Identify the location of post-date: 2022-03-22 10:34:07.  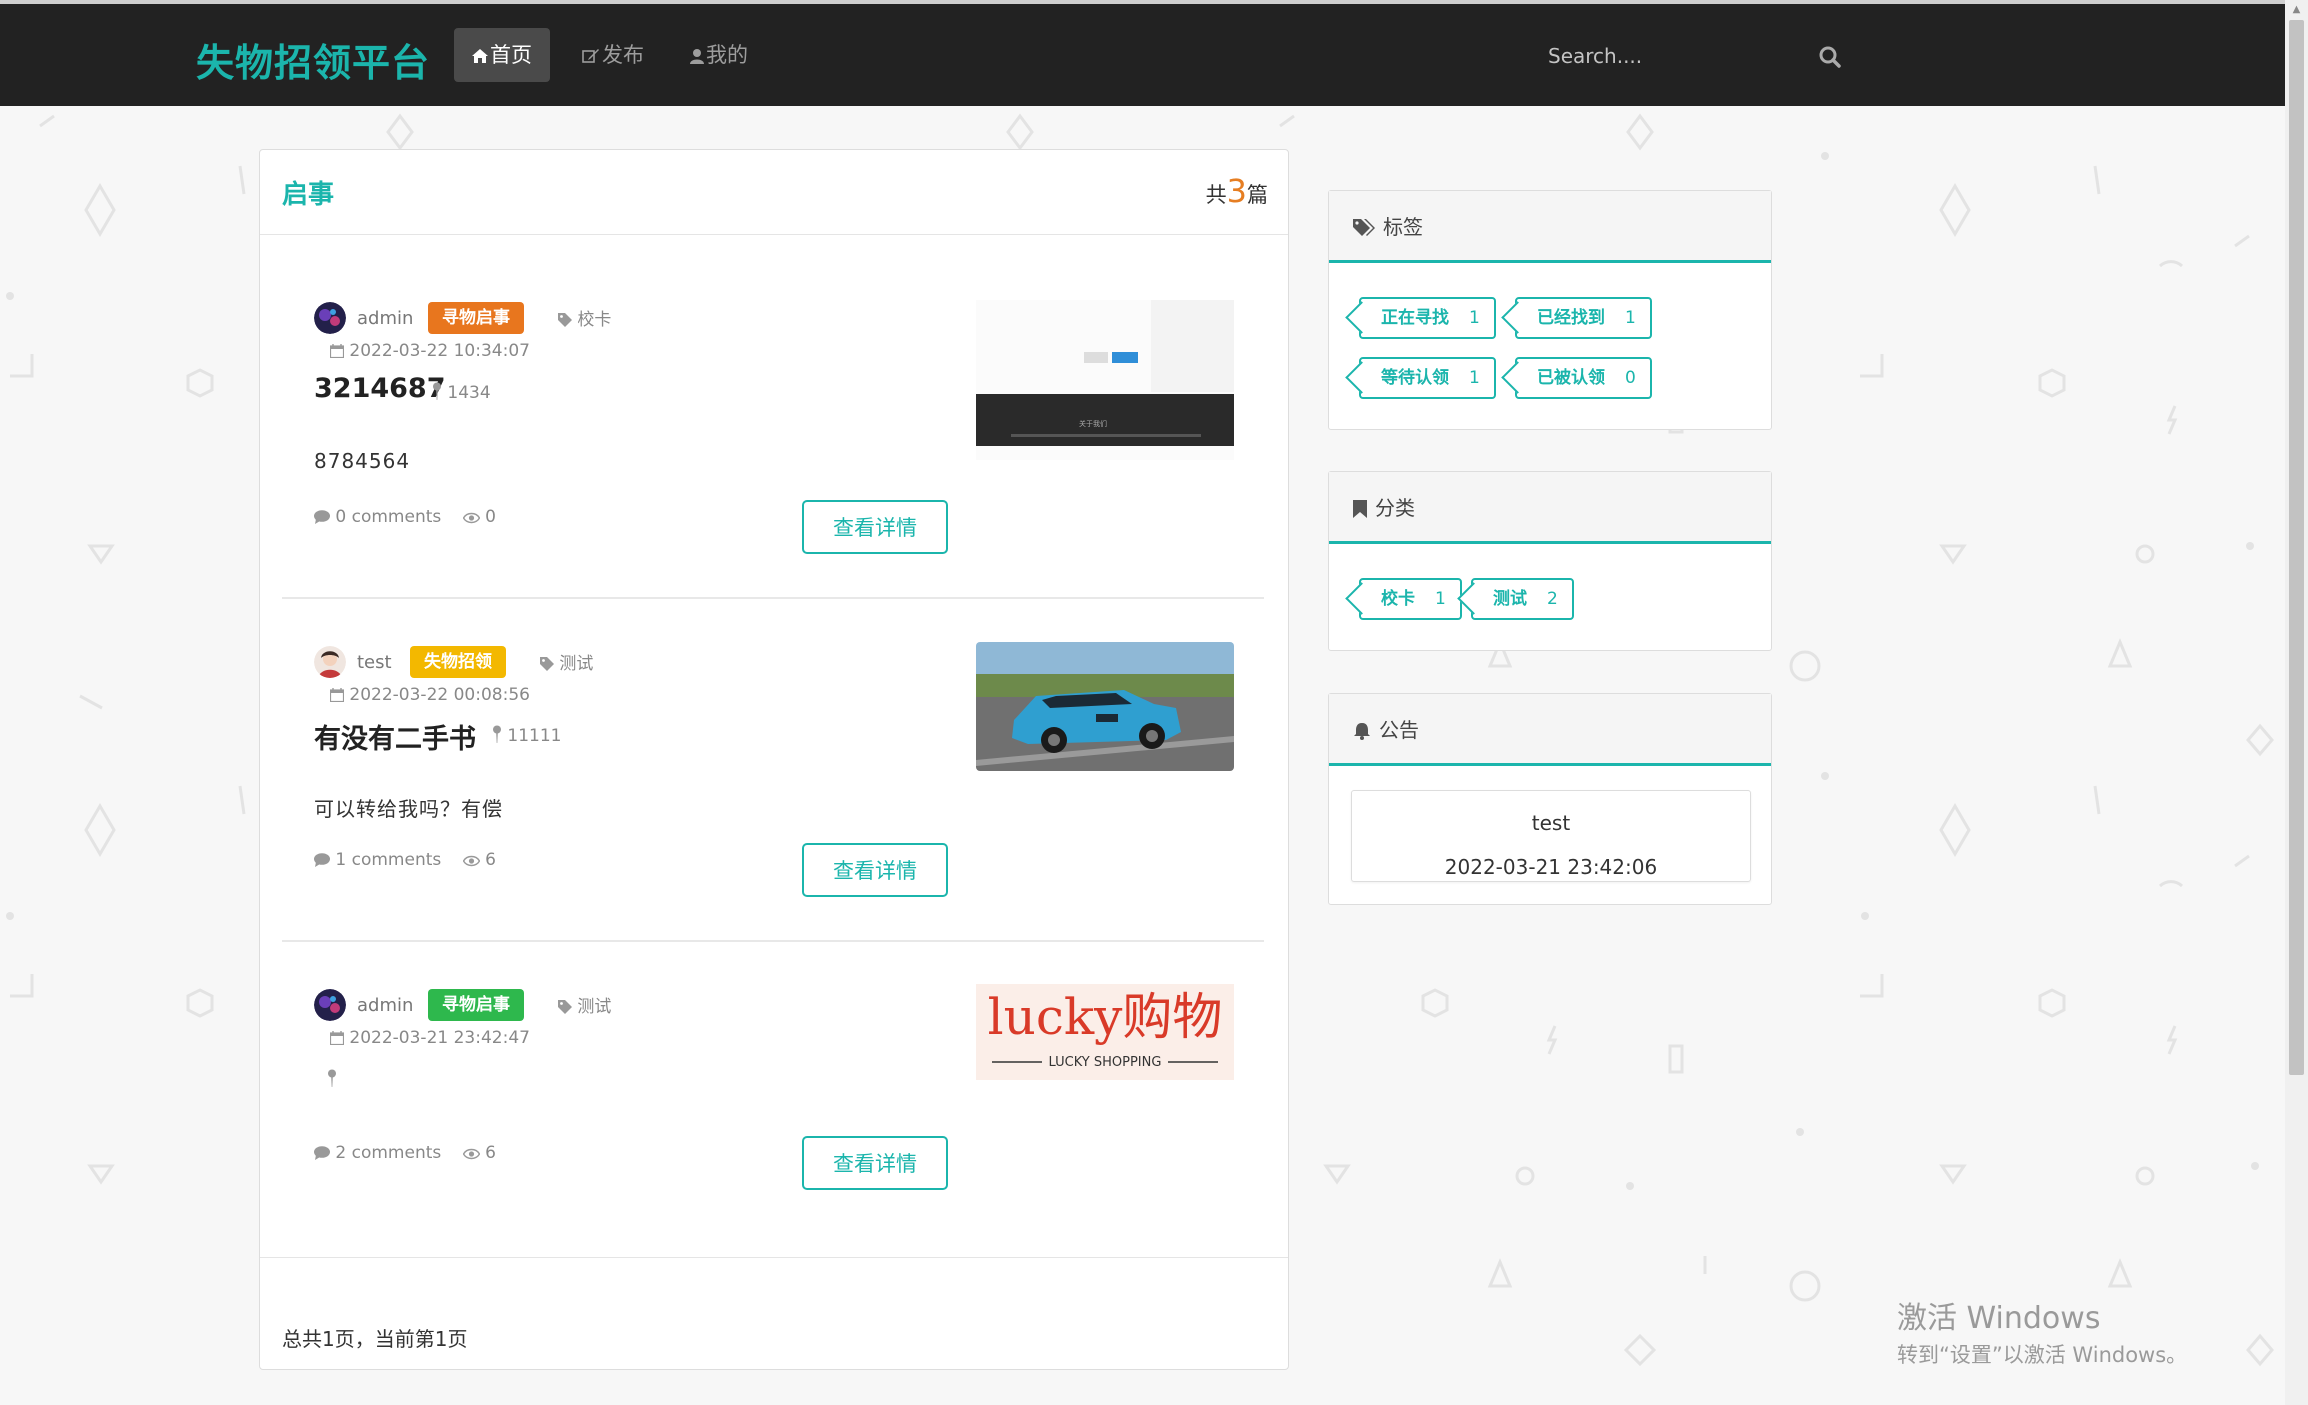
(429, 351).